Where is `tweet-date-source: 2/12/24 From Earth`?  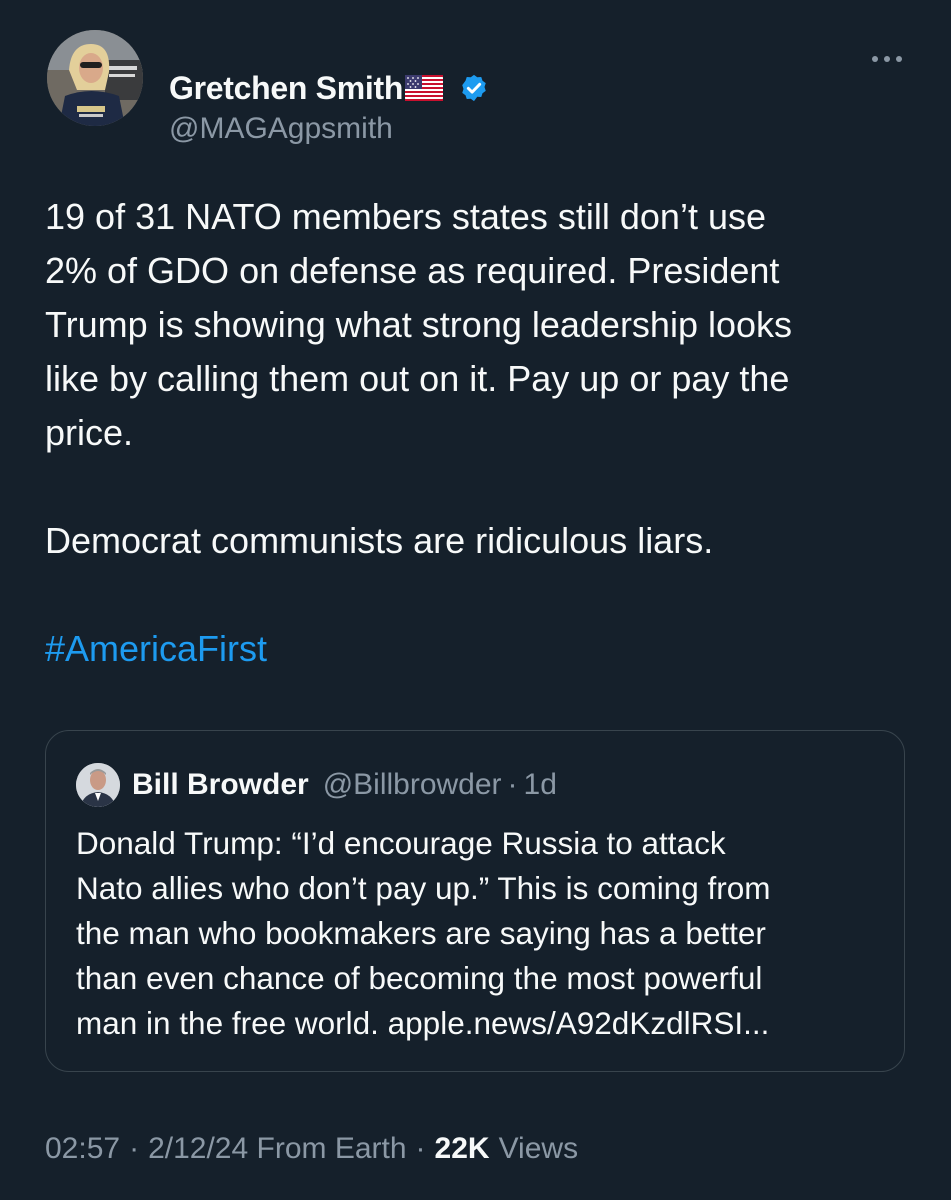 tweet-date-source: 2/12/24 From Earth is located at coordinates (277, 1149).